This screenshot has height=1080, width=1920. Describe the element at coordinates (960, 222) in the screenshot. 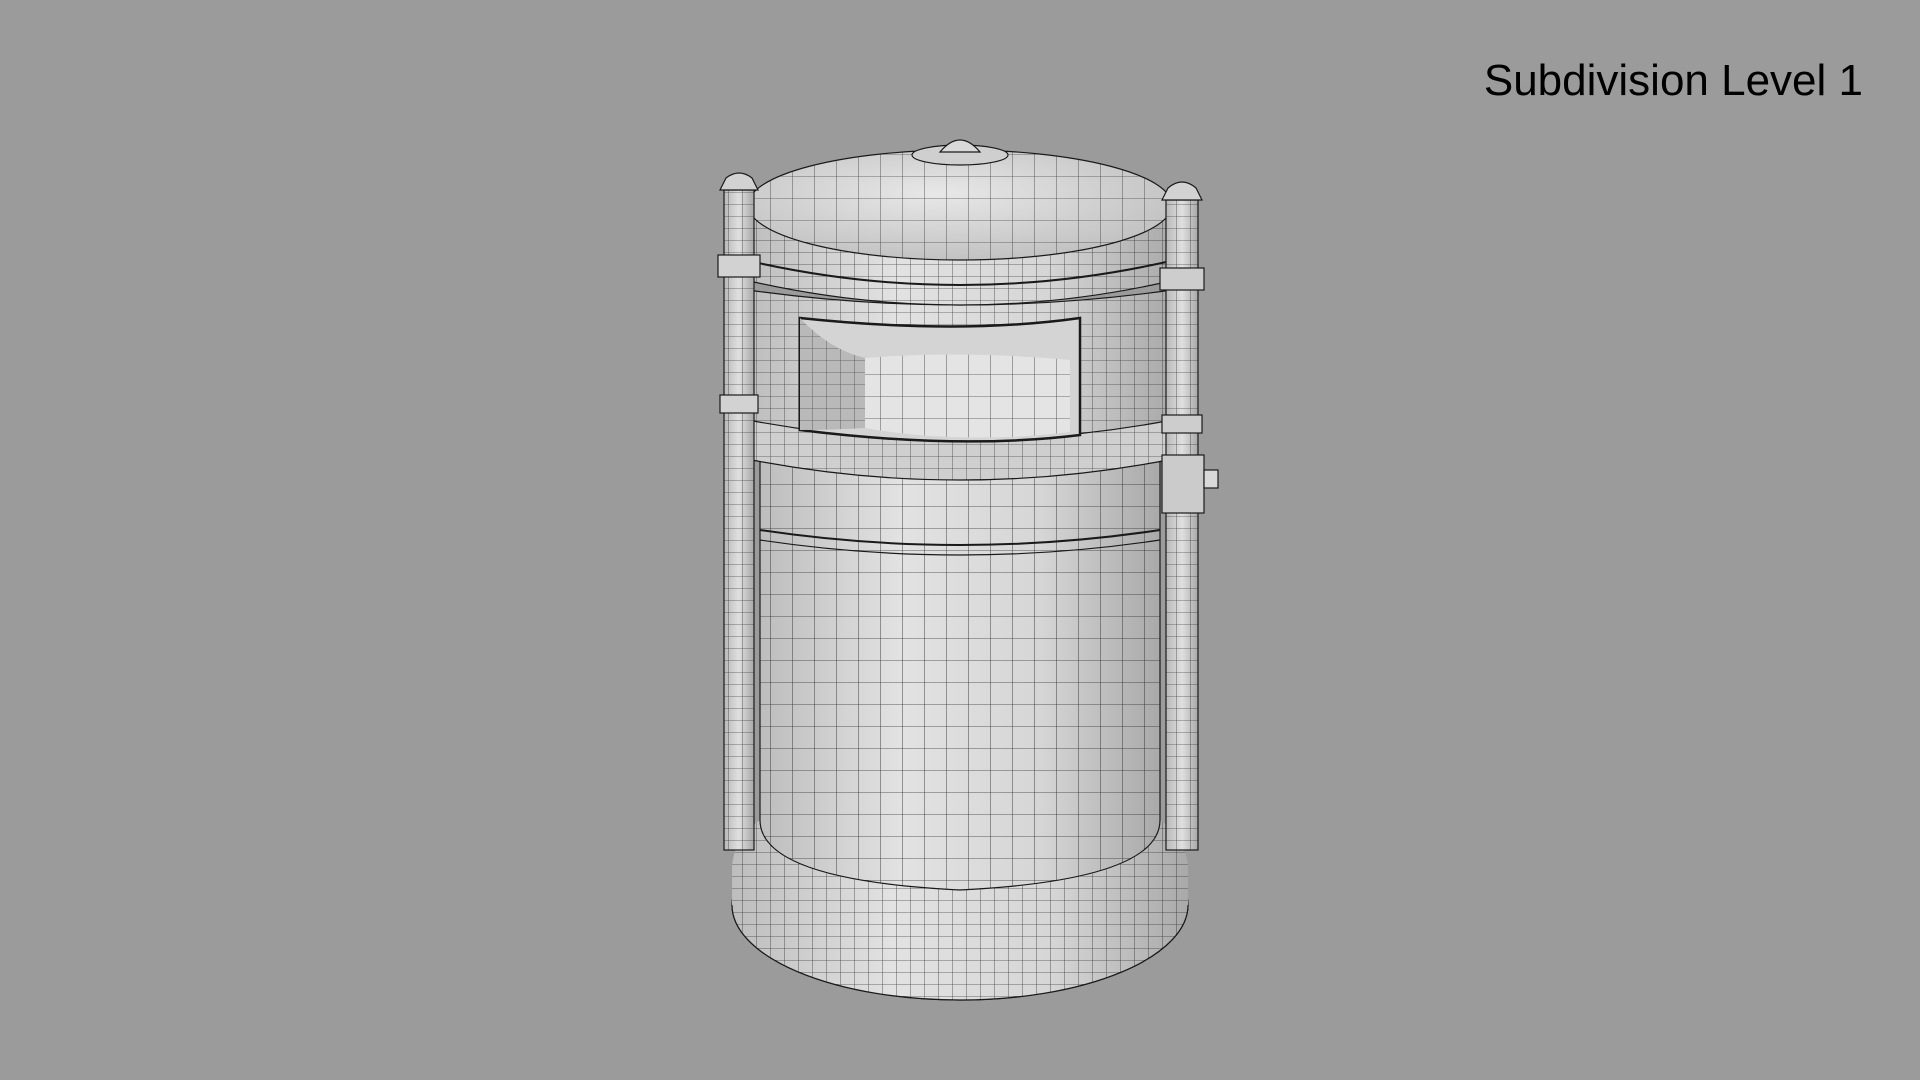

I see `bin-lid` at that location.